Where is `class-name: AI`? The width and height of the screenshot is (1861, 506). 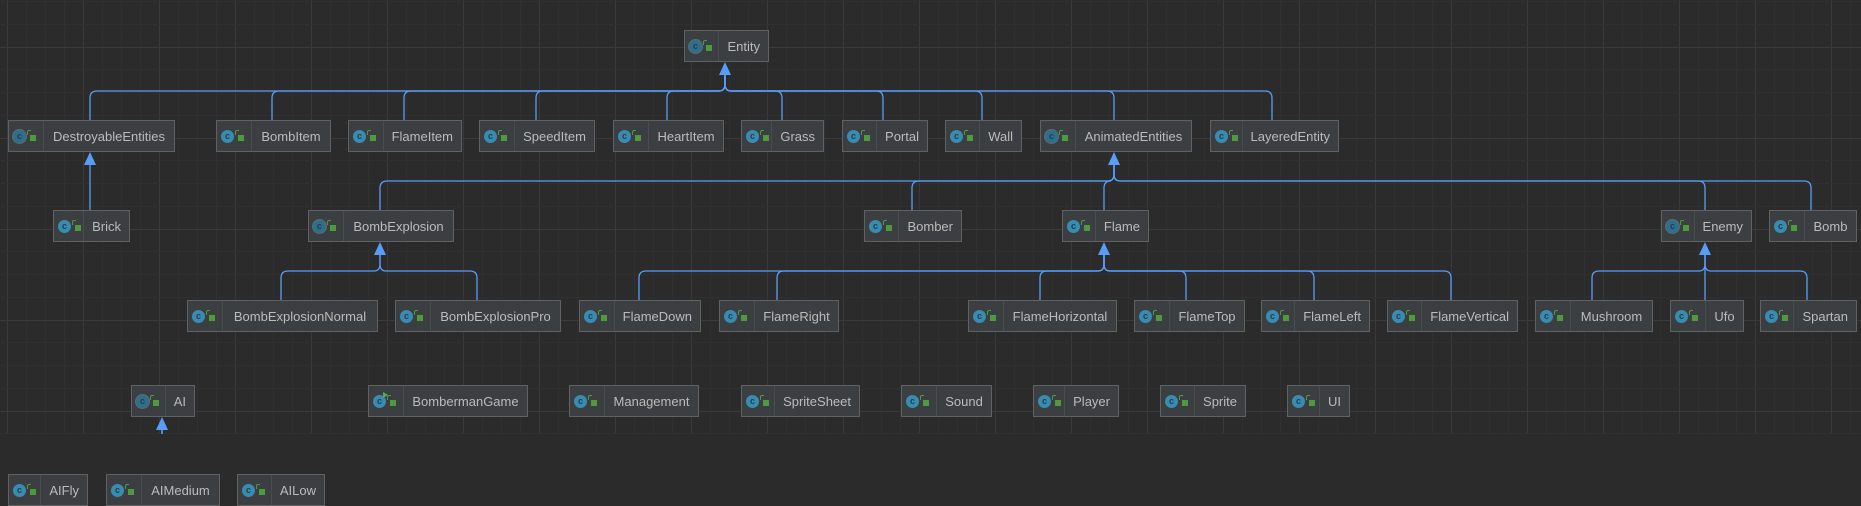
class-name: AI is located at coordinates (179, 401).